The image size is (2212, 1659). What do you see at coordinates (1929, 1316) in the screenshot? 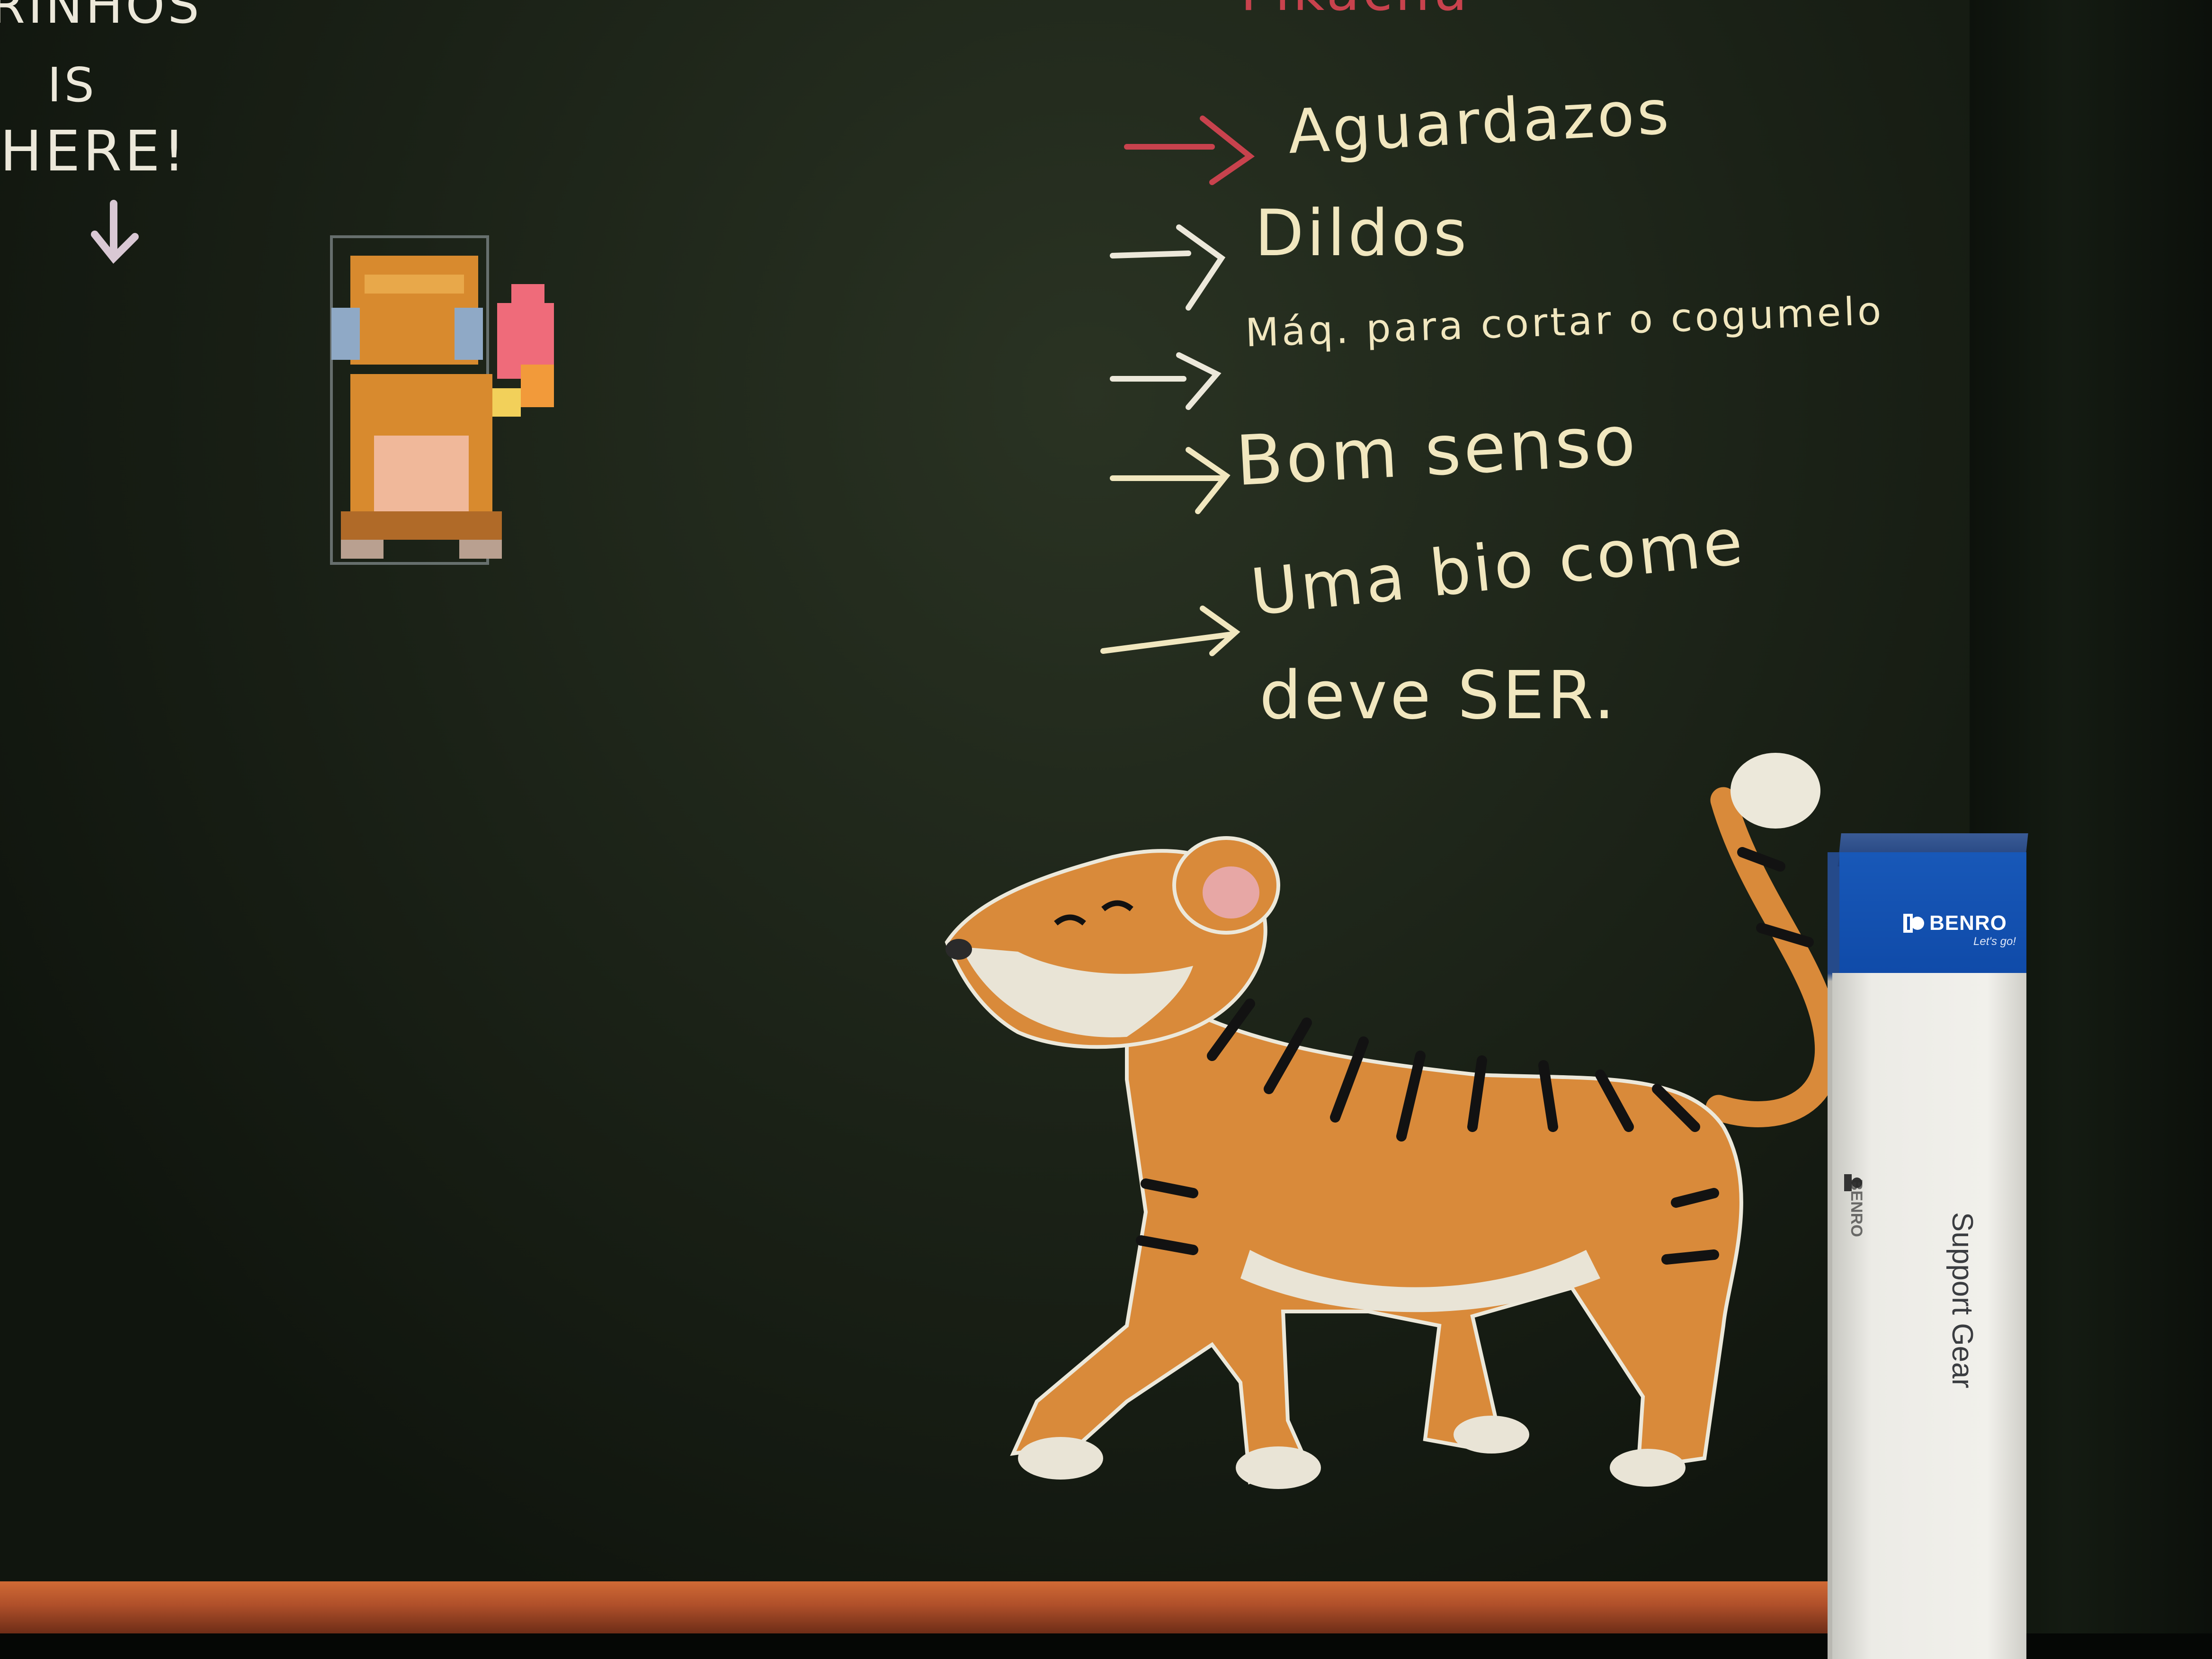
I see `box-body` at bounding box center [1929, 1316].